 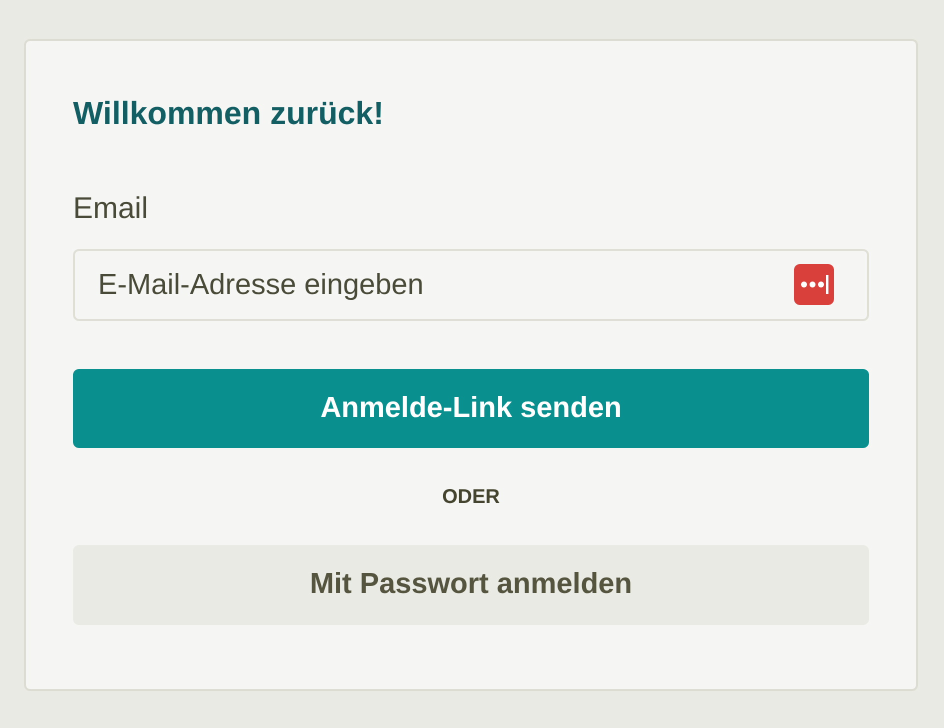 I want to click on email-input-field: E-Mail-Adresse eingeben, so click(x=471, y=285).